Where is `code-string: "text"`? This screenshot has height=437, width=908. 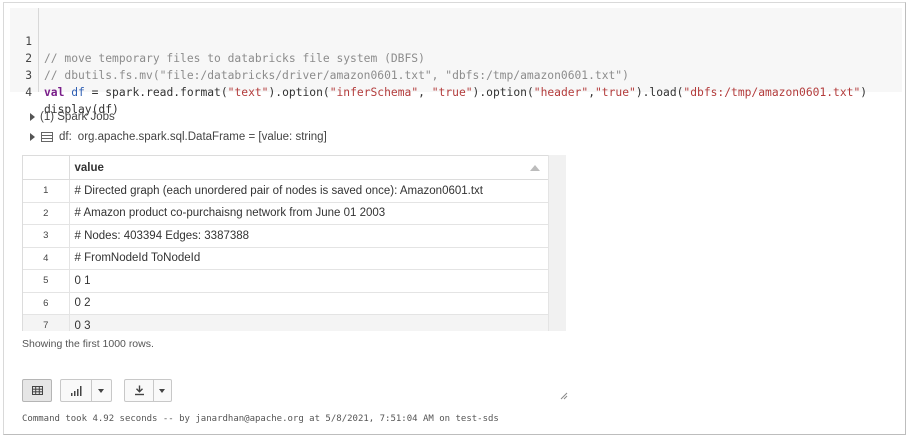 code-string: "text" is located at coordinates (248, 92).